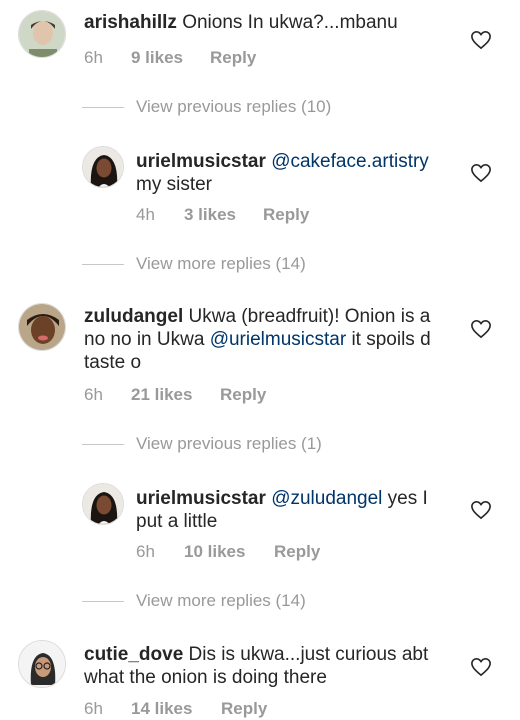 This screenshot has height=720, width=520. I want to click on comment-meta: 4h 3 likes Reply, so click(286, 215).